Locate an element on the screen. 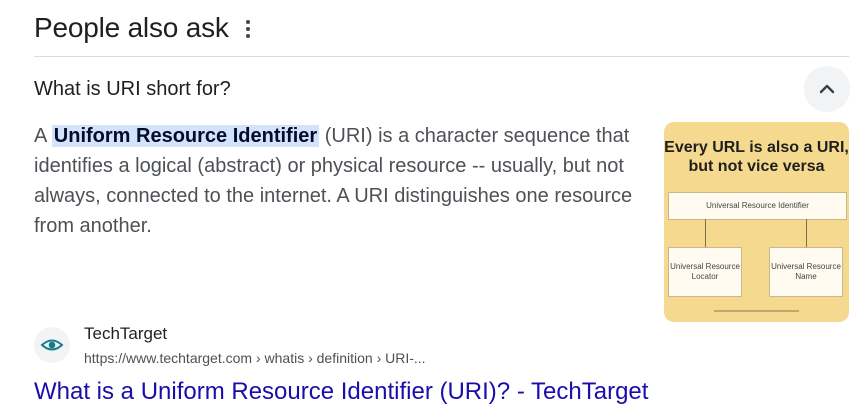 Image resolution: width=868 pixels, height=415 pixels. more-options-icon is located at coordinates (248, 29).